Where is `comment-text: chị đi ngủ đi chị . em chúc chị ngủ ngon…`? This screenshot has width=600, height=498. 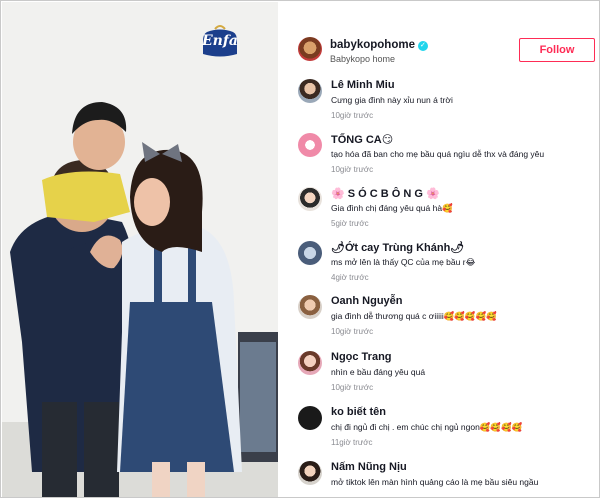 comment-text: chị đi ngủ đi chị . em chúc chị ngủ ngon… is located at coordinates (427, 427).